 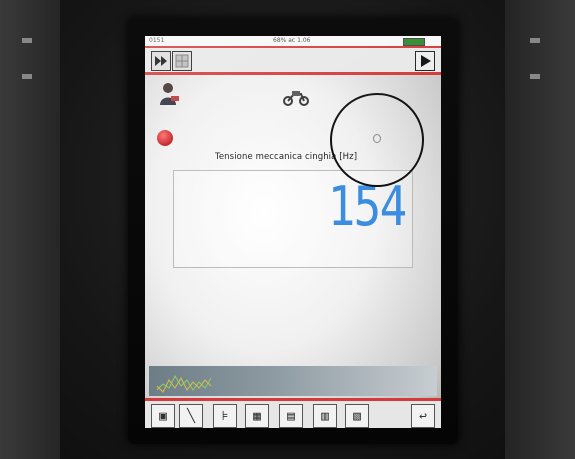 I want to click on wrench-button: ╲, so click(x=191, y=416).